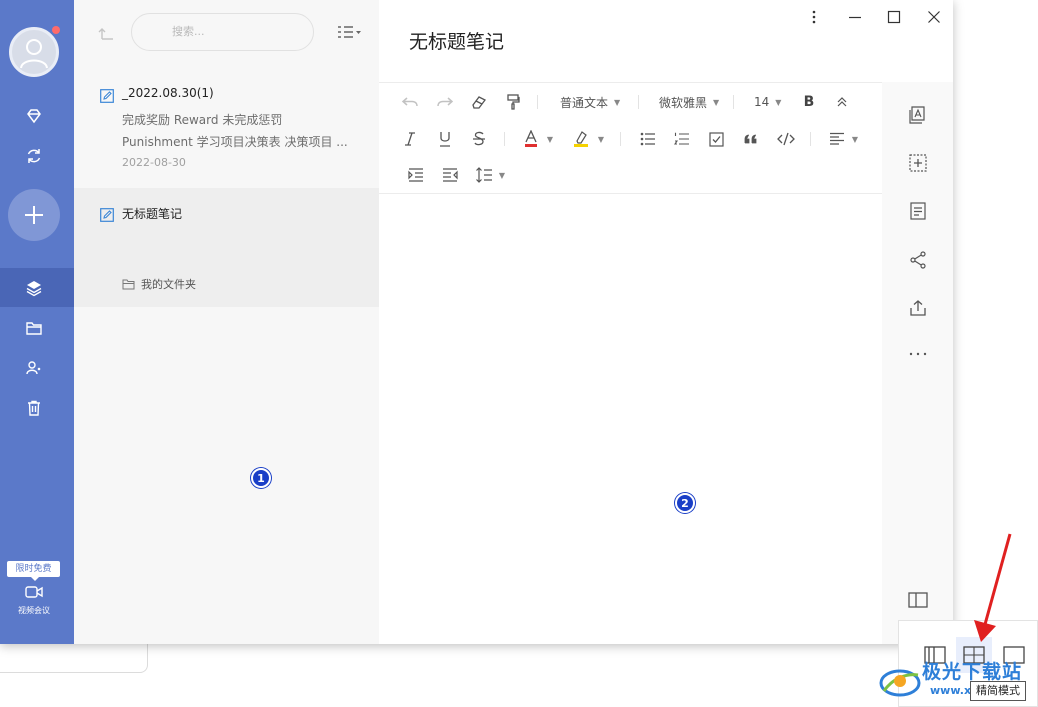  I want to click on font-family-value: 微软雅黑, so click(683, 102).